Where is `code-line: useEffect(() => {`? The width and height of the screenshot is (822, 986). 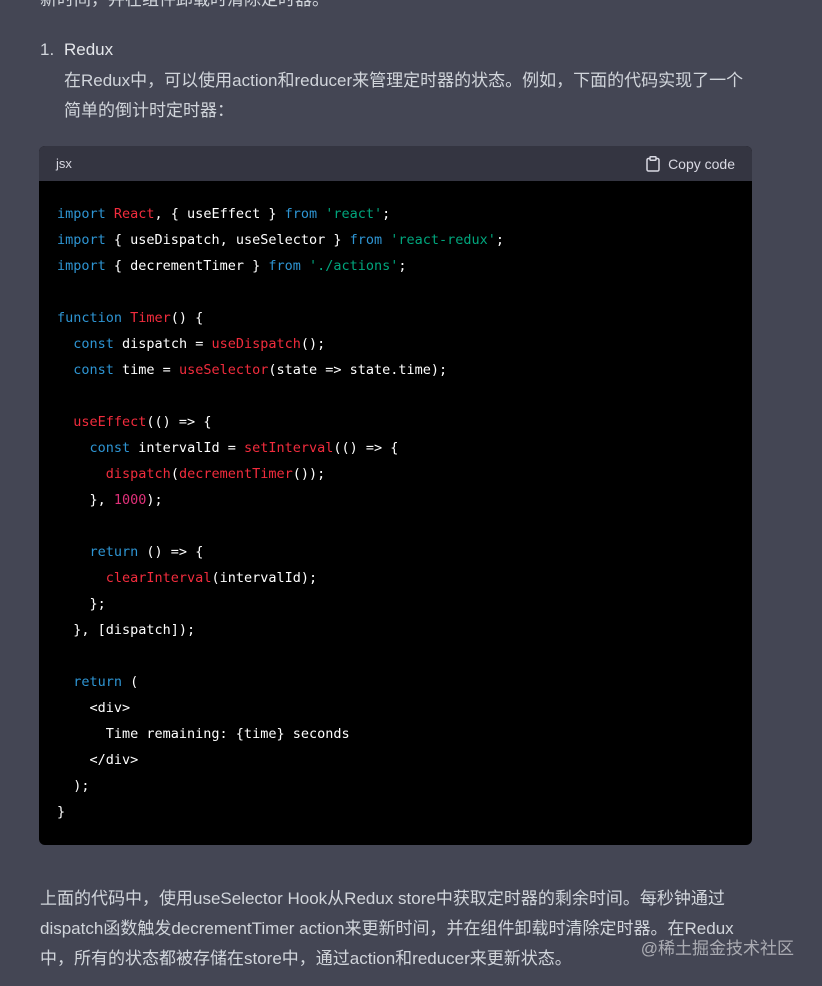
code-line: useEffect(() => { is located at coordinates (404, 422).